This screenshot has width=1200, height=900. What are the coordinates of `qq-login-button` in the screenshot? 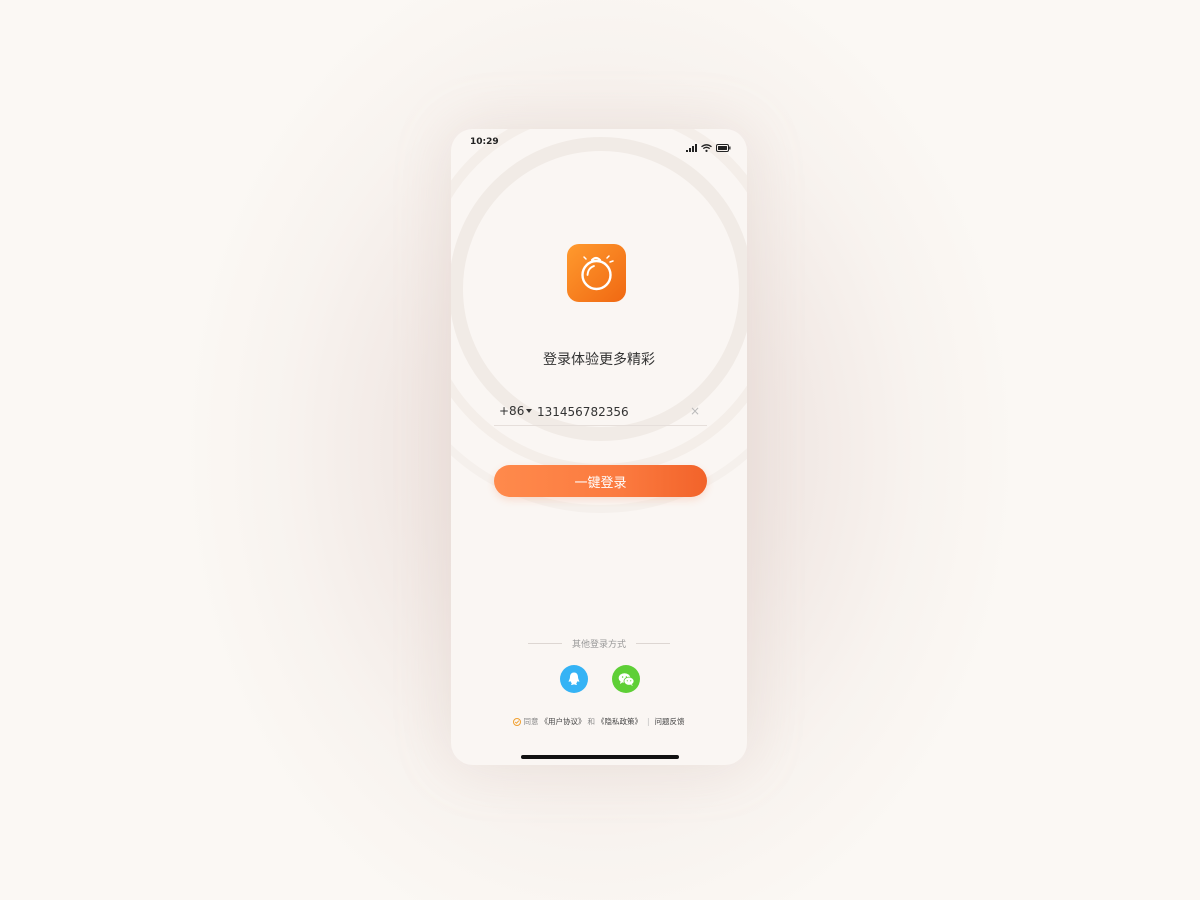 It's located at (574, 679).